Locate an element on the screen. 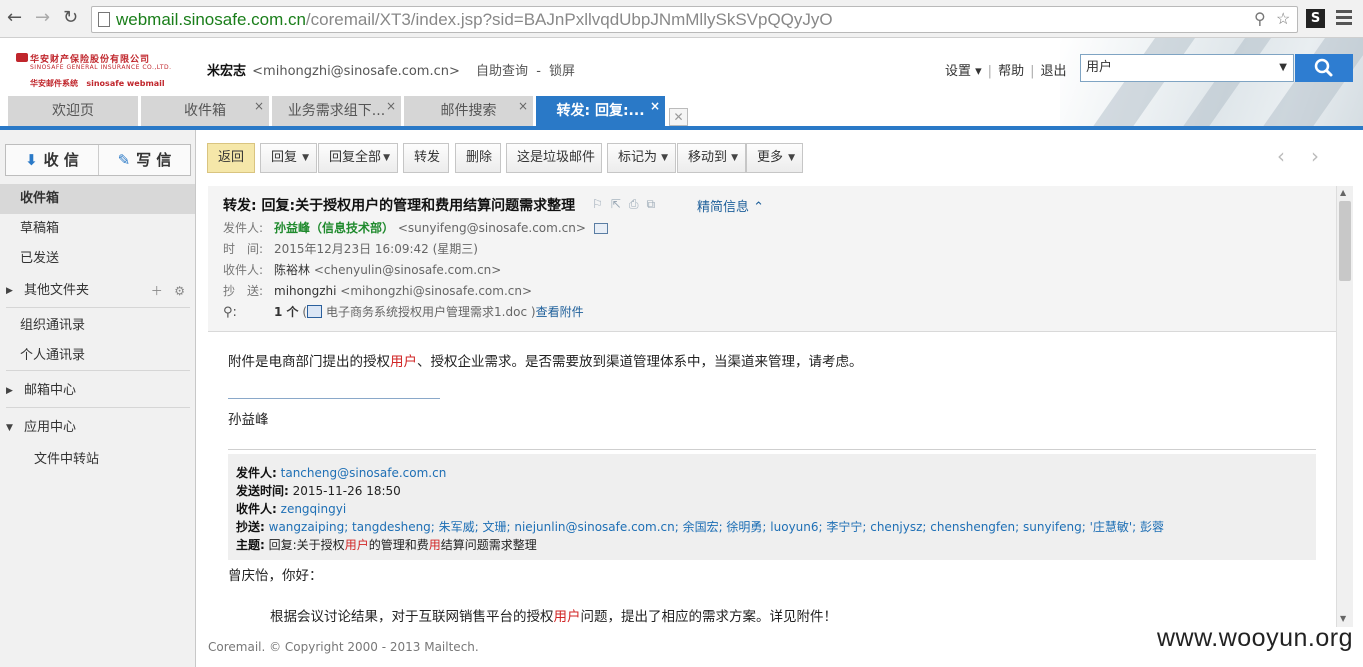 This screenshot has width=1363, height=667. collapse-arrow-icon: ▼ is located at coordinates (9, 428).